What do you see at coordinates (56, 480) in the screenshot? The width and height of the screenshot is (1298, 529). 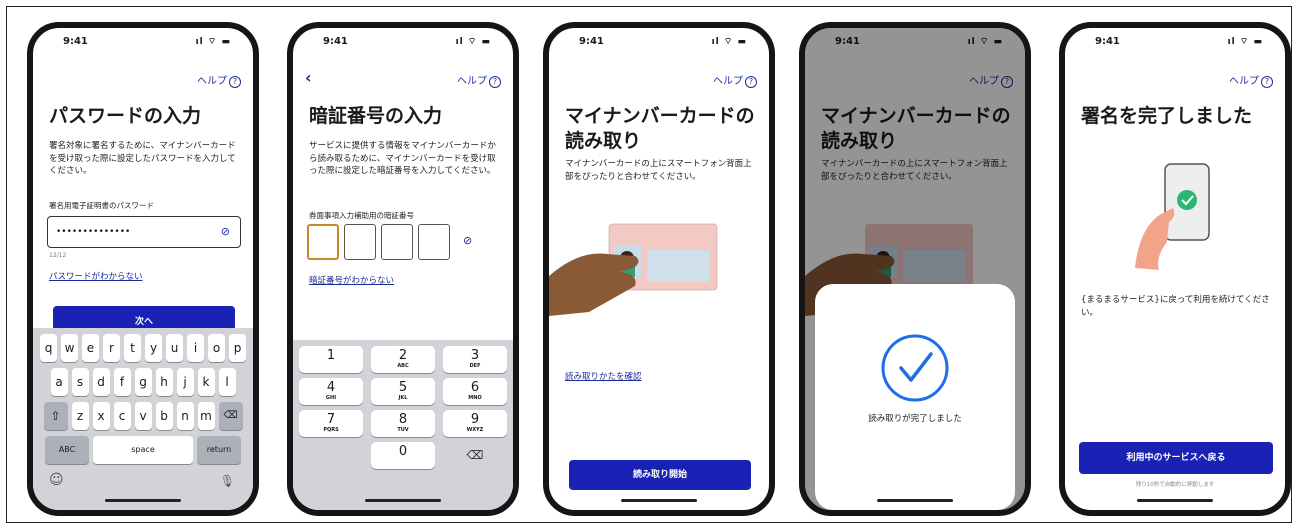 I see `emoji-icon: ☺` at bounding box center [56, 480].